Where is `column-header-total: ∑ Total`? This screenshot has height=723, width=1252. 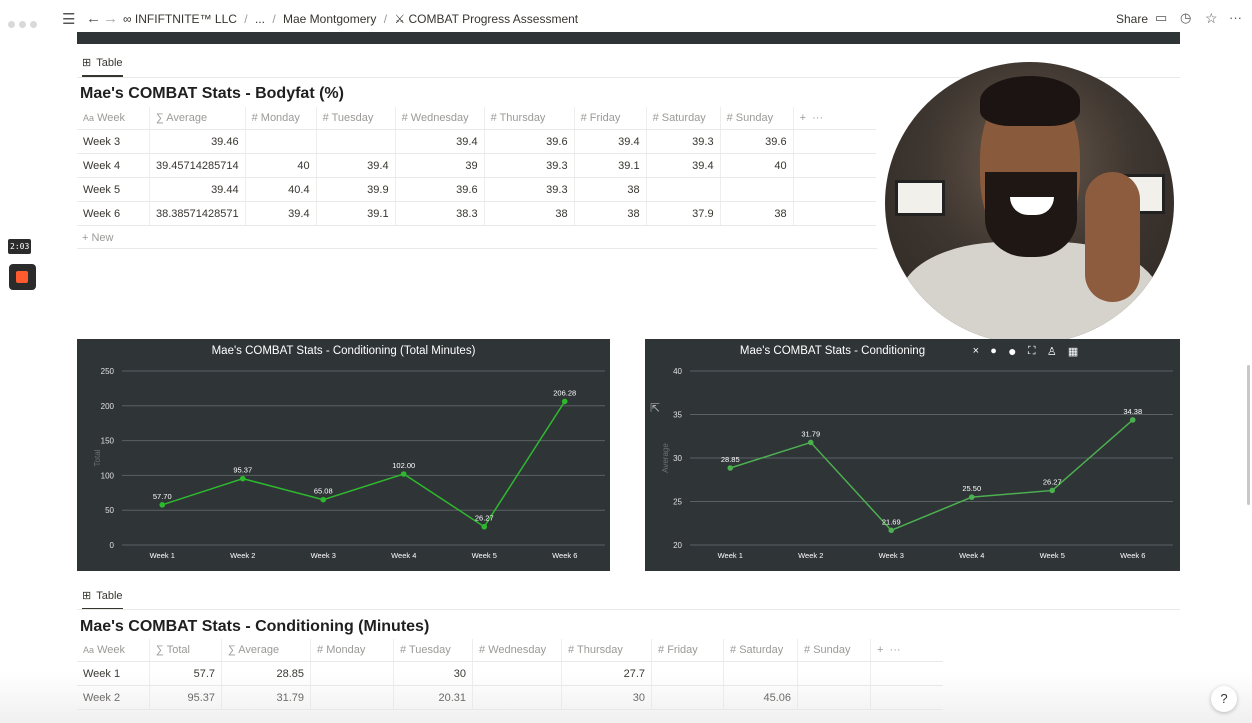 column-header-total: ∑ Total is located at coordinates (185, 650).